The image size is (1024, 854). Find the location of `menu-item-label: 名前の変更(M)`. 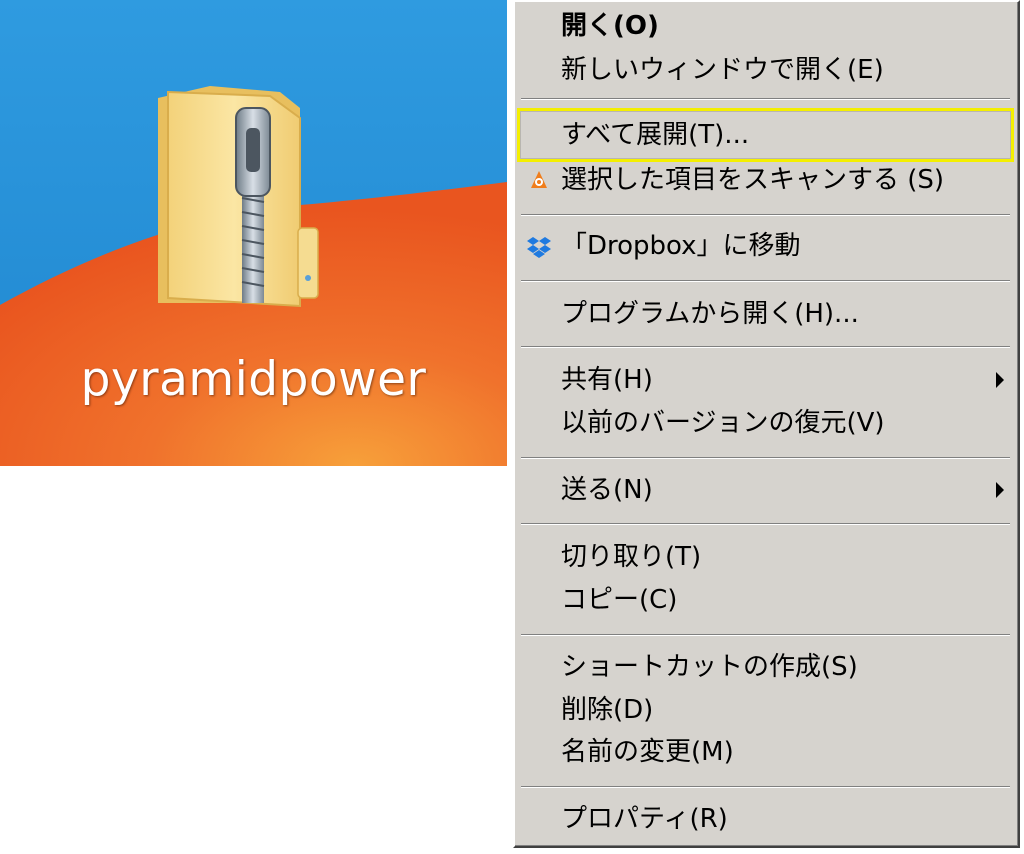

menu-item-label: 名前の変更(M) is located at coordinates (647, 752).